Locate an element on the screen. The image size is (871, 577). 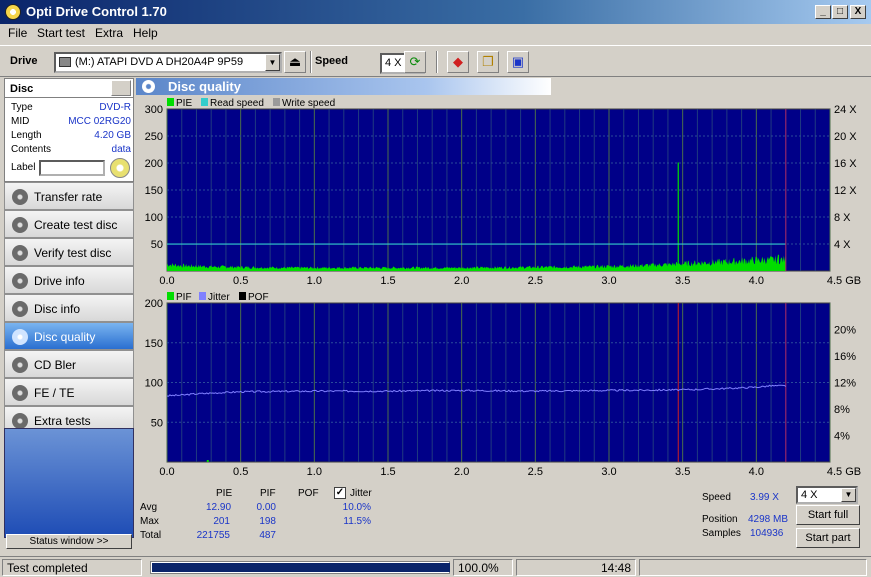
nav-item-cd-bler: CD Bler is located at coordinates (69, 364).